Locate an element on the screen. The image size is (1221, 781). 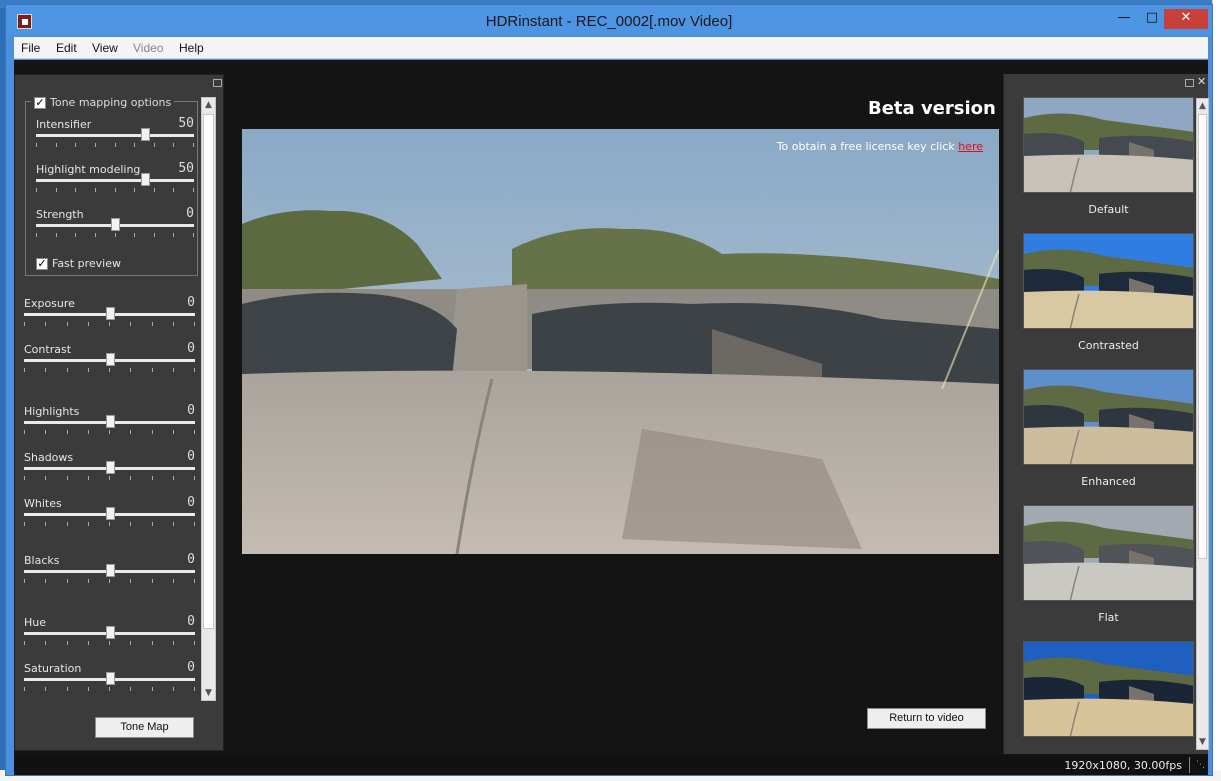
tone-mapping-label: Tone mapping options is located at coordinates (111, 102).